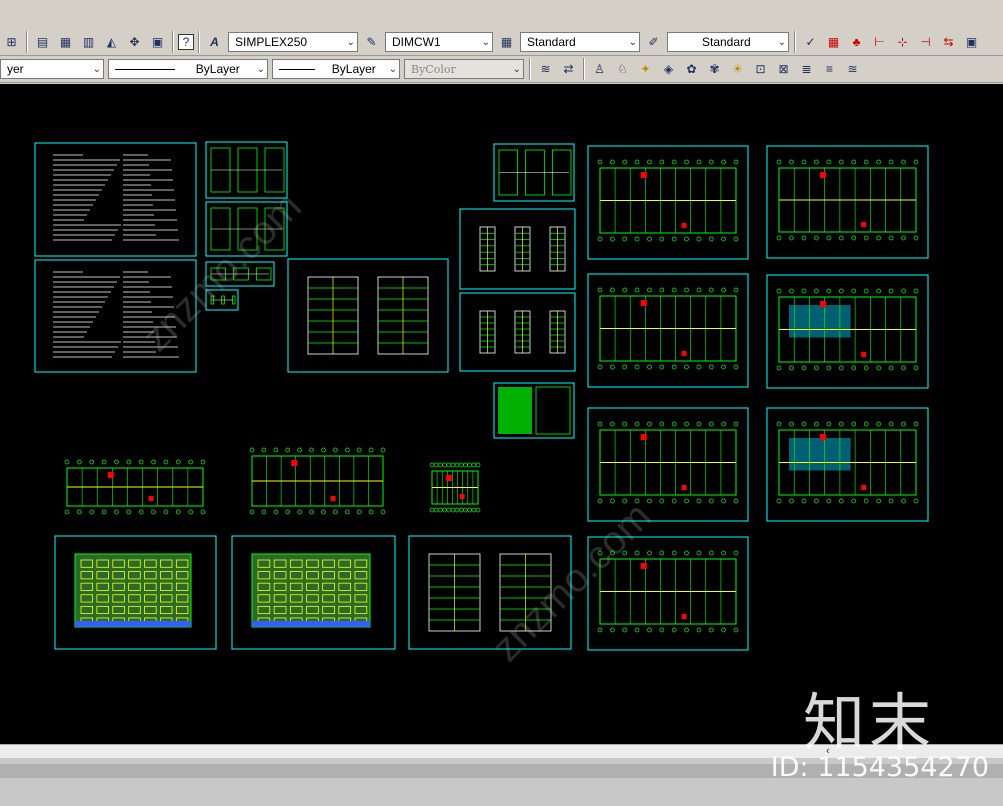 This screenshot has width=1003, height=806. I want to click on layer-merge-icon: ≊, so click(852, 69).